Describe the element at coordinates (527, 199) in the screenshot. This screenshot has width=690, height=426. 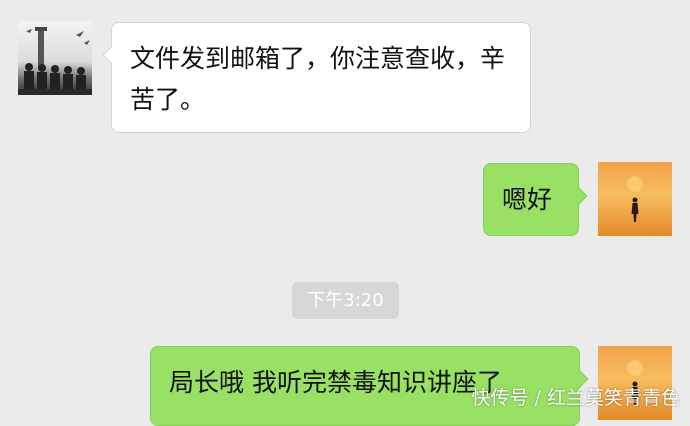
I see `message-text: 嗯好` at that location.